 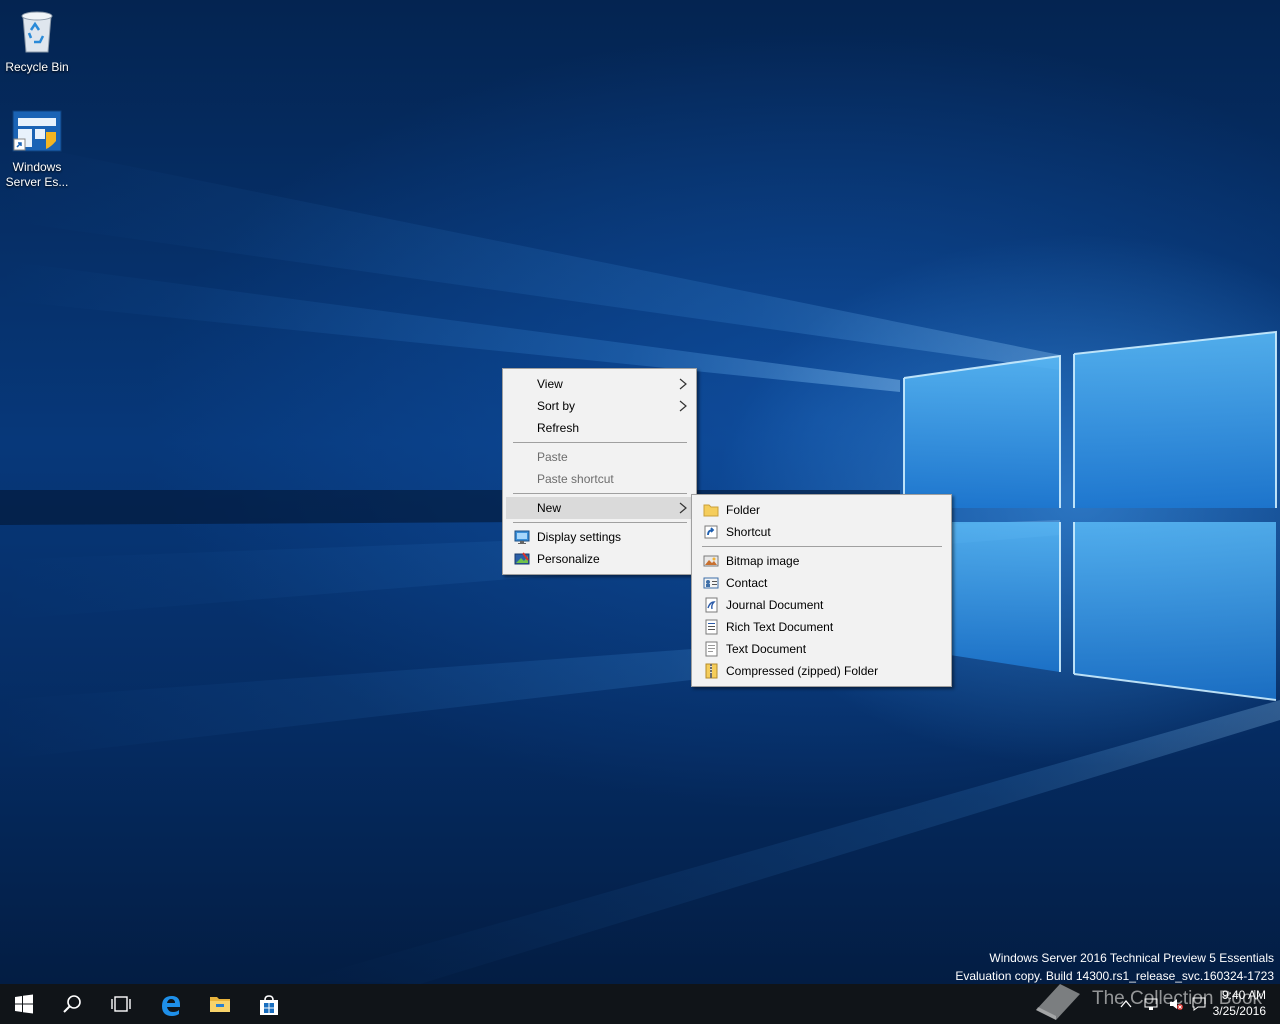 What do you see at coordinates (568, 559) in the screenshot?
I see `menu-item-label: Personalize` at bounding box center [568, 559].